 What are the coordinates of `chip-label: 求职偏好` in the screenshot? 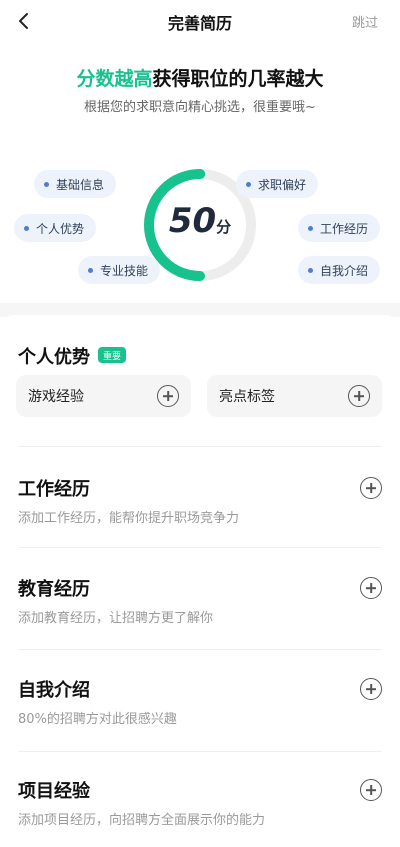 It's located at (282, 184).